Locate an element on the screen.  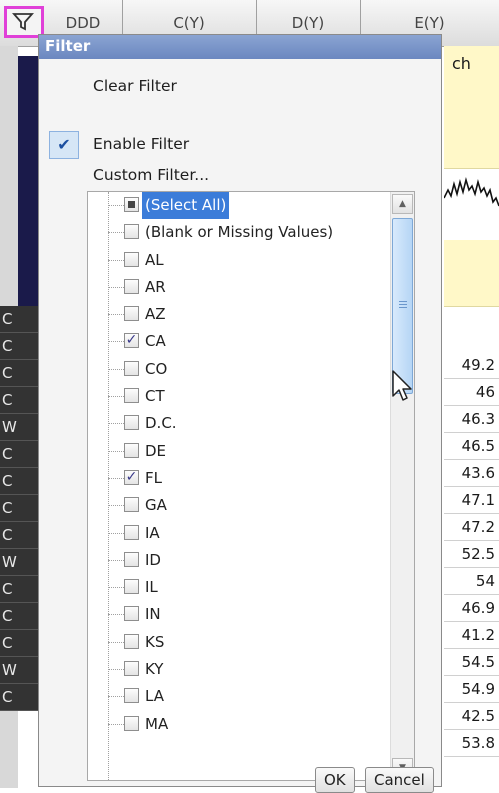
header-rows-dark-column is located at coordinates (29, 181).